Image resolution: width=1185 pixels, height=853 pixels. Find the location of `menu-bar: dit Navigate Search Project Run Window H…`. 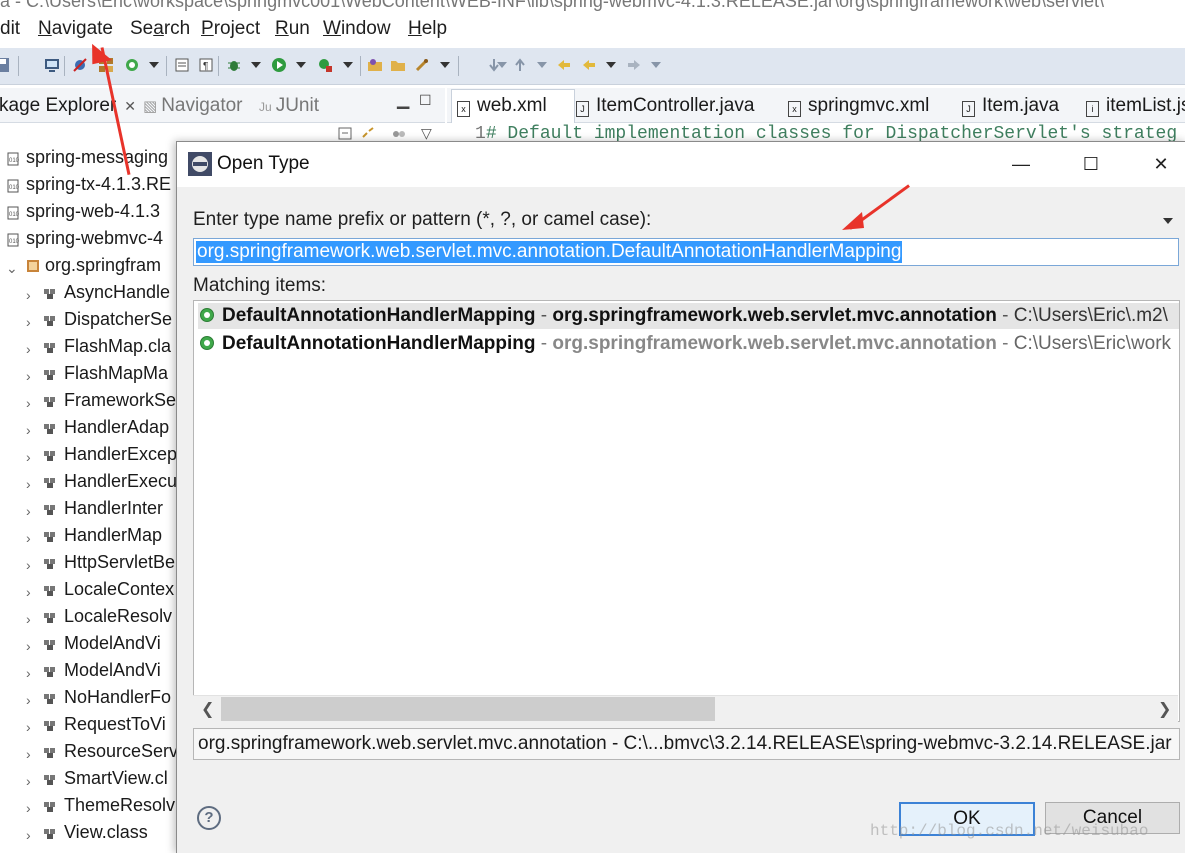

menu-bar: dit Navigate Search Project Run Window H… is located at coordinates (592, 30).